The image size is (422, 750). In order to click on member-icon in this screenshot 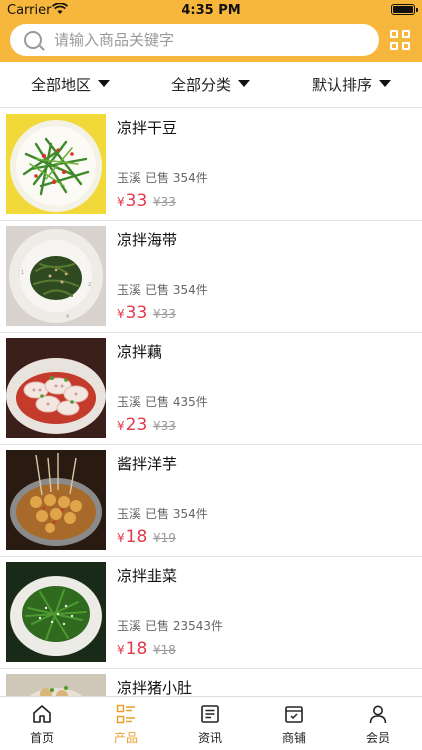, I will do `click(378, 714)`.